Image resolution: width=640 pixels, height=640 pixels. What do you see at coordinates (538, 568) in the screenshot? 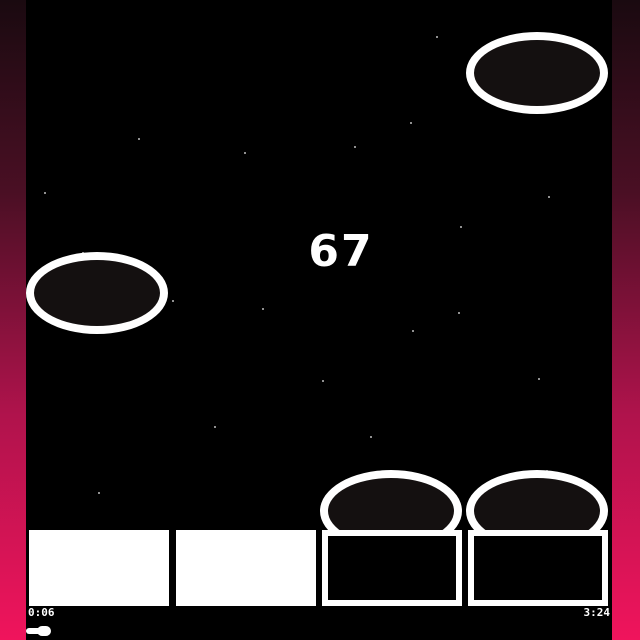
I see `lane-4-tap-tile` at bounding box center [538, 568].